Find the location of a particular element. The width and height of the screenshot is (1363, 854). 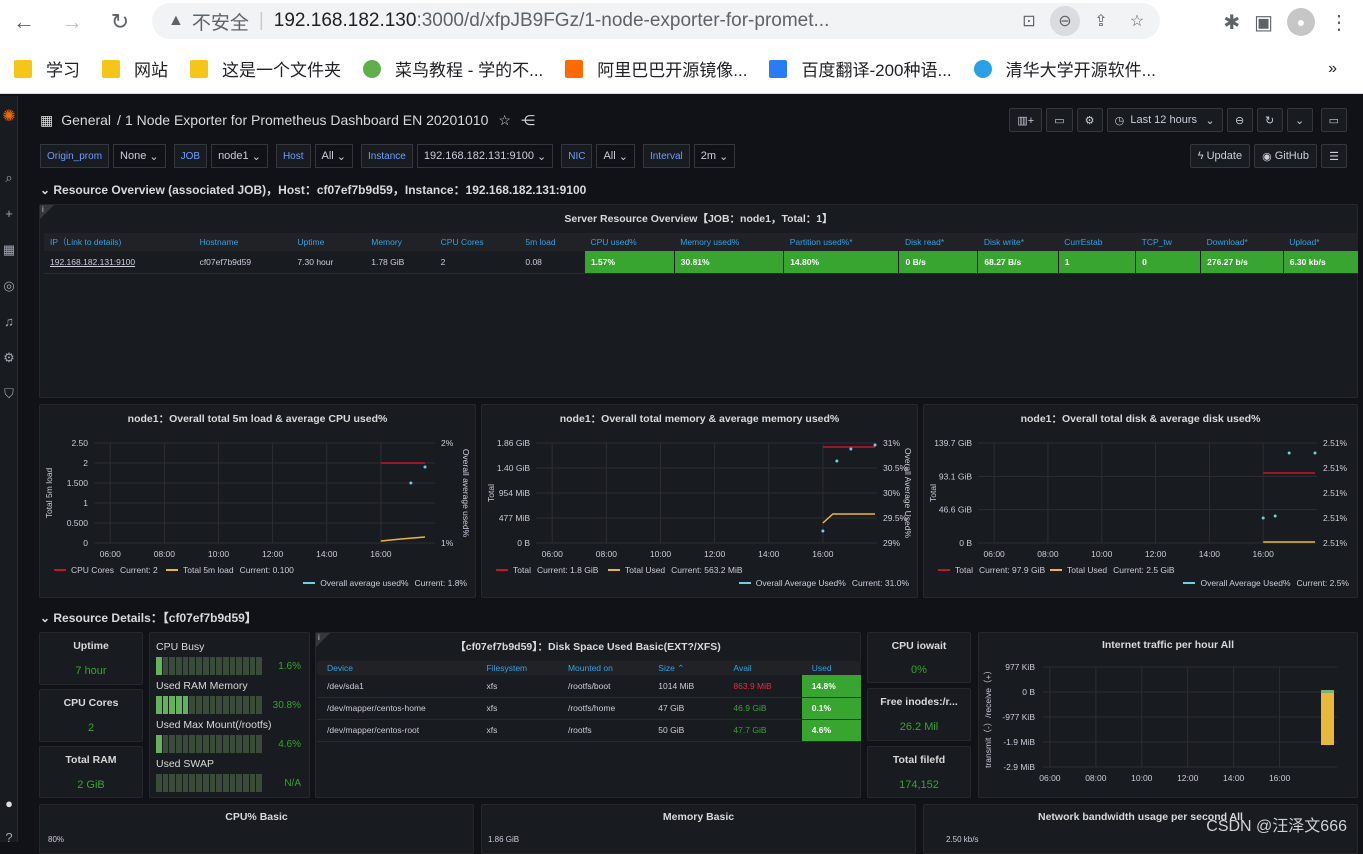

side-panel-icon: ▣ is located at coordinates (1263, 22).